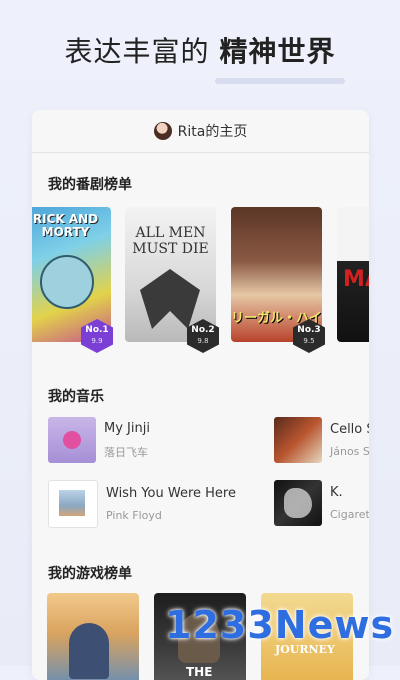 Image resolution: width=400 pixels, height=680 pixels. What do you see at coordinates (212, 132) in the screenshot?
I see `profile-name: Rita的主页` at bounding box center [212, 132].